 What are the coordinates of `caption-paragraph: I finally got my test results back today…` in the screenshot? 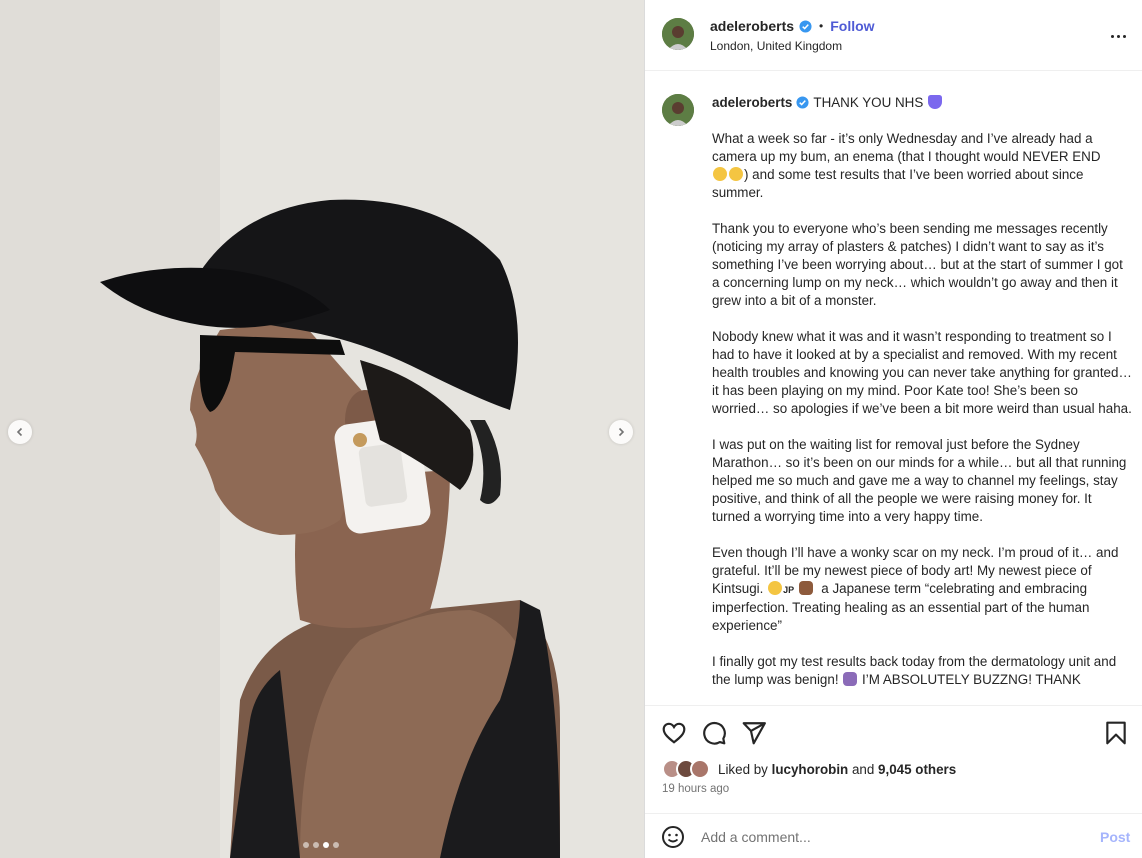 It's located at (916, 670).